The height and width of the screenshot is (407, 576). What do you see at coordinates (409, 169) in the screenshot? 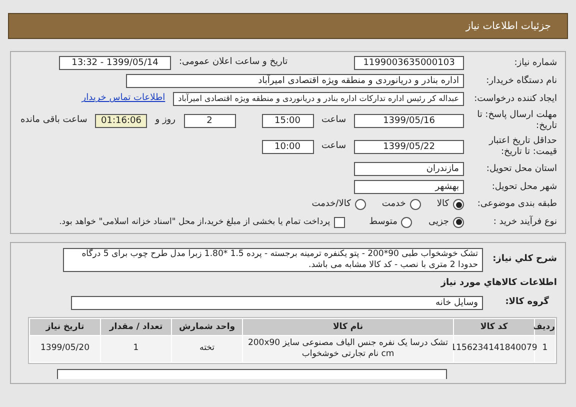
I see `text-field: مازندران` at bounding box center [409, 169].